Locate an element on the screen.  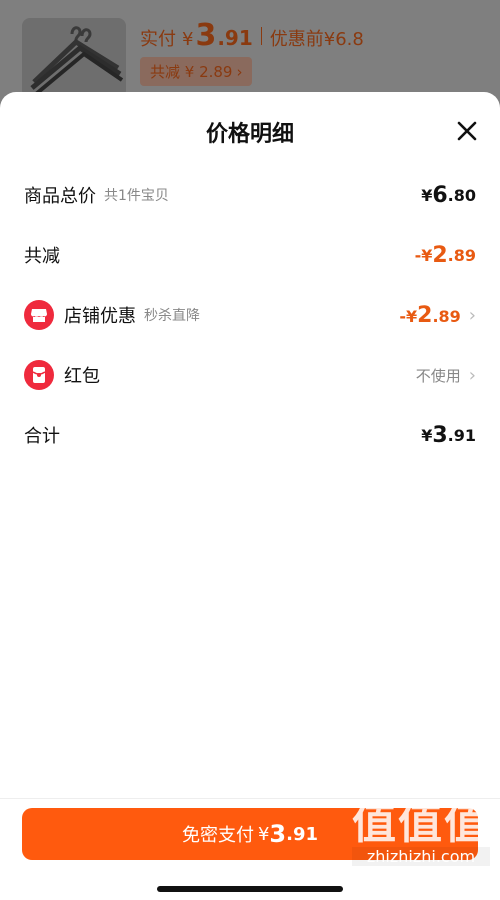
amount-decimal: .80 is located at coordinates (461, 195).